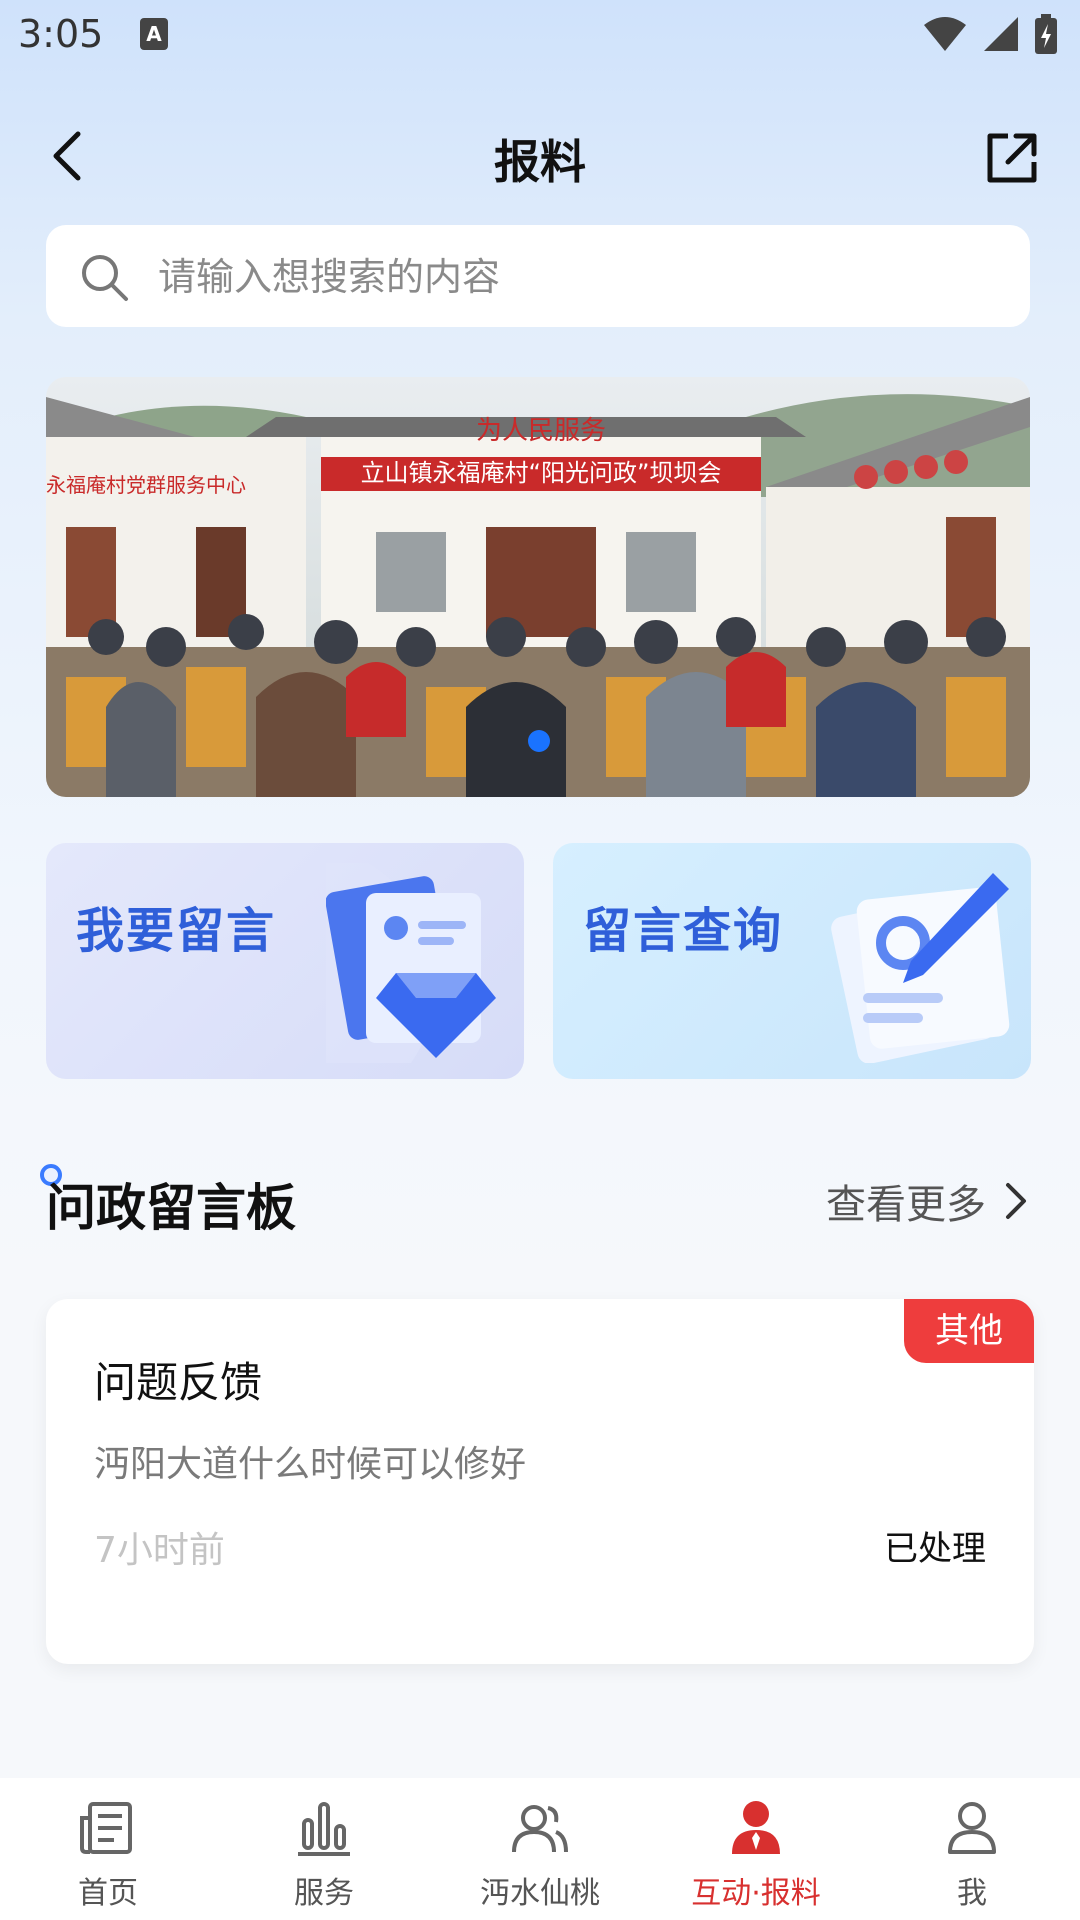 The image size is (1080, 1920). What do you see at coordinates (1001, 34) in the screenshot?
I see `signal-icon` at bounding box center [1001, 34].